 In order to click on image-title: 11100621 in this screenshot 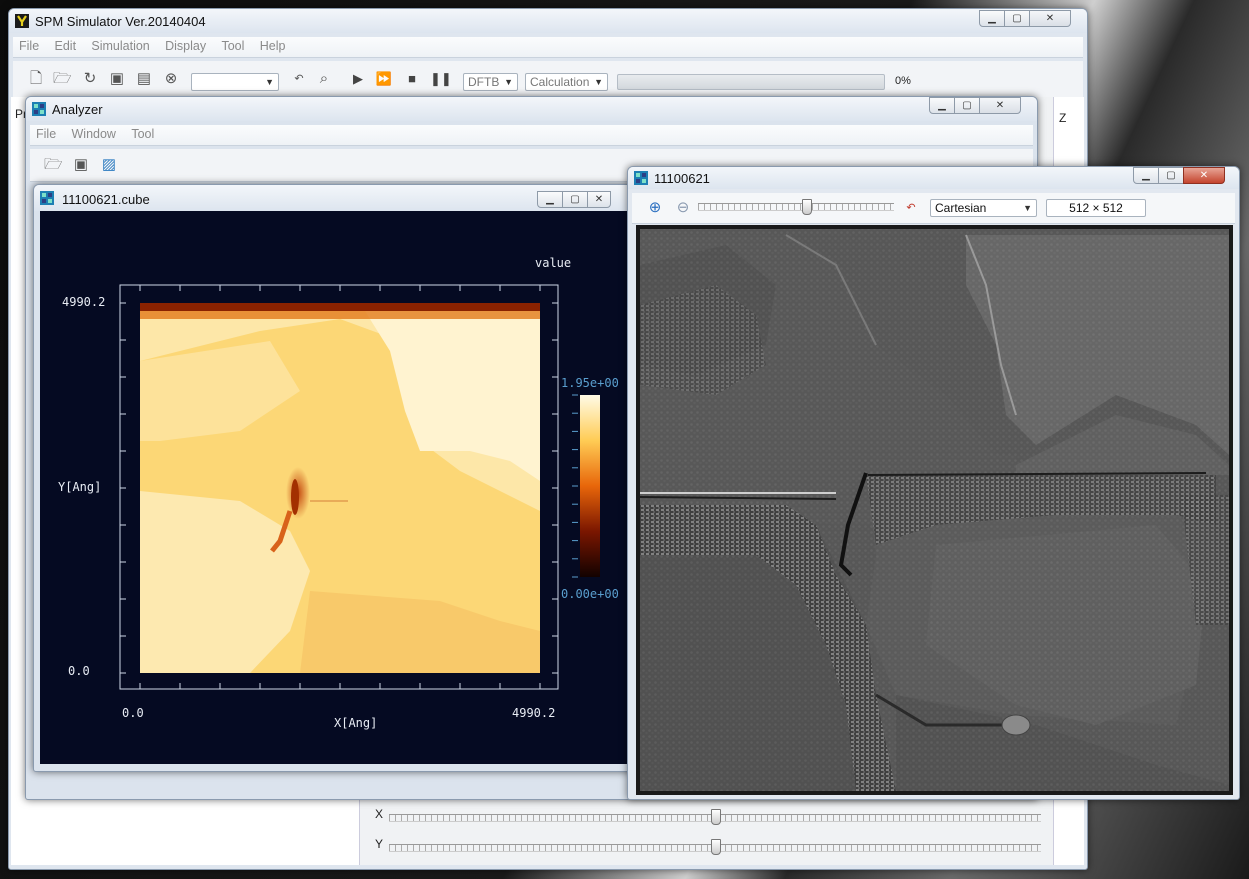, I will do `click(682, 178)`.